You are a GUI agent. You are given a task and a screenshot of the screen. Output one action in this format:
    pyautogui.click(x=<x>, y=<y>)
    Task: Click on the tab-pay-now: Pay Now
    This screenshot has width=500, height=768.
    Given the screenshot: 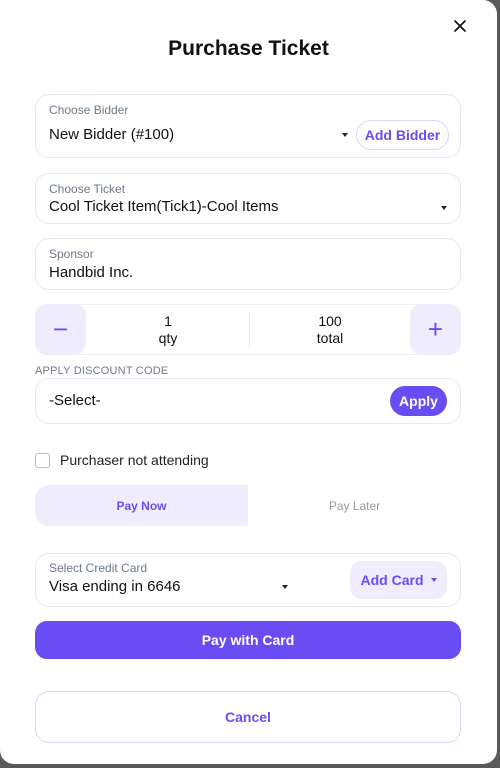 What is the action you would take?
    pyautogui.click(x=141, y=505)
    